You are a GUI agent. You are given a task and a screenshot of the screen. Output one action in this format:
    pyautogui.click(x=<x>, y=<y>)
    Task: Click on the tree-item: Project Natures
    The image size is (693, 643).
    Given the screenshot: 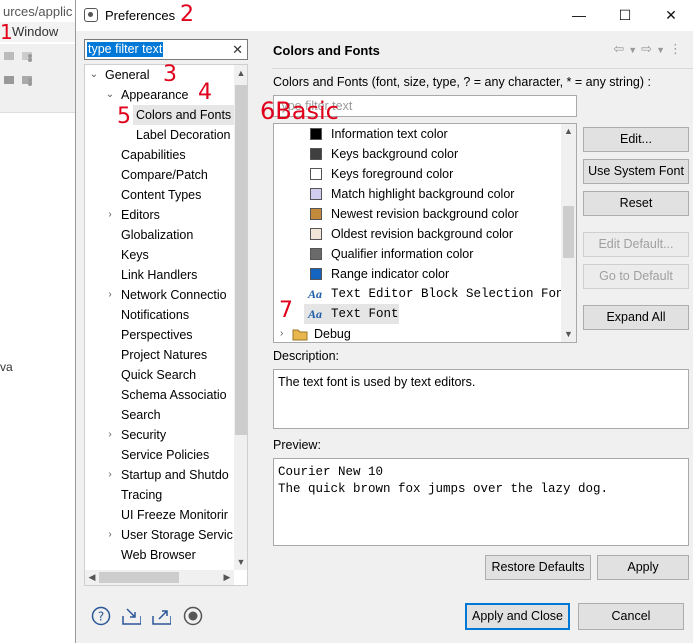 What is the action you would take?
    pyautogui.click(x=159, y=355)
    